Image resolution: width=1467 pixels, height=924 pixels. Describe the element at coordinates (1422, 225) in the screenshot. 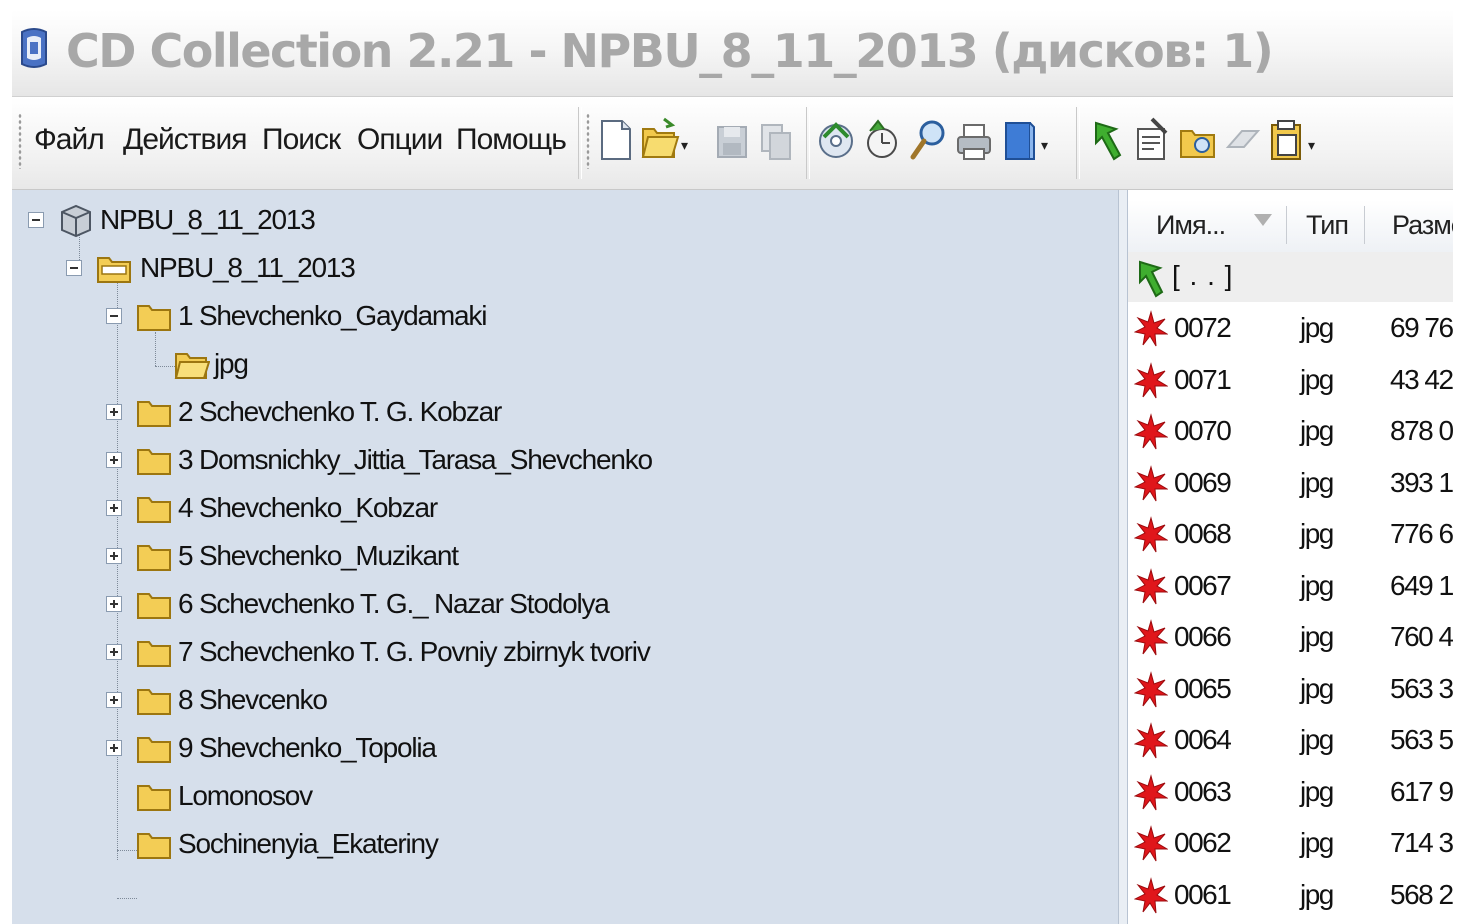

I see `column-header-size: Разме` at that location.